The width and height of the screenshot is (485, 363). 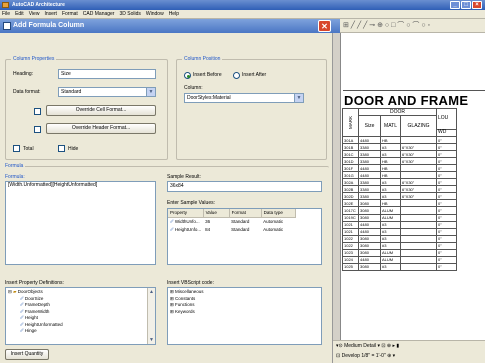 I want to click on menu-item-edit: Edit, so click(x=19, y=14).